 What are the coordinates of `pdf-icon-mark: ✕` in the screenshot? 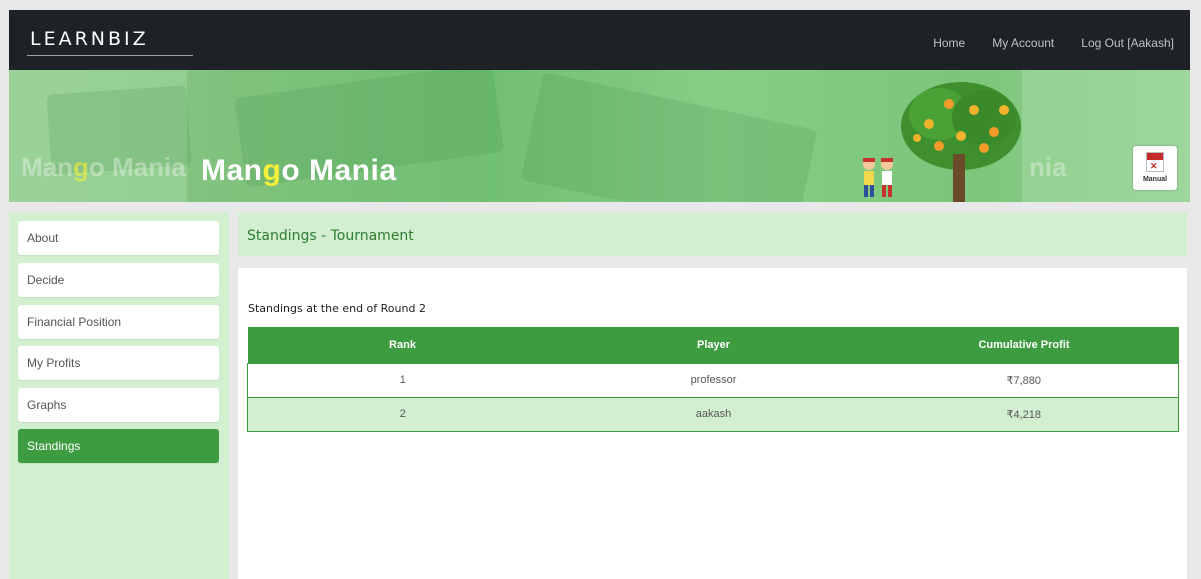 It's located at (1154, 166).